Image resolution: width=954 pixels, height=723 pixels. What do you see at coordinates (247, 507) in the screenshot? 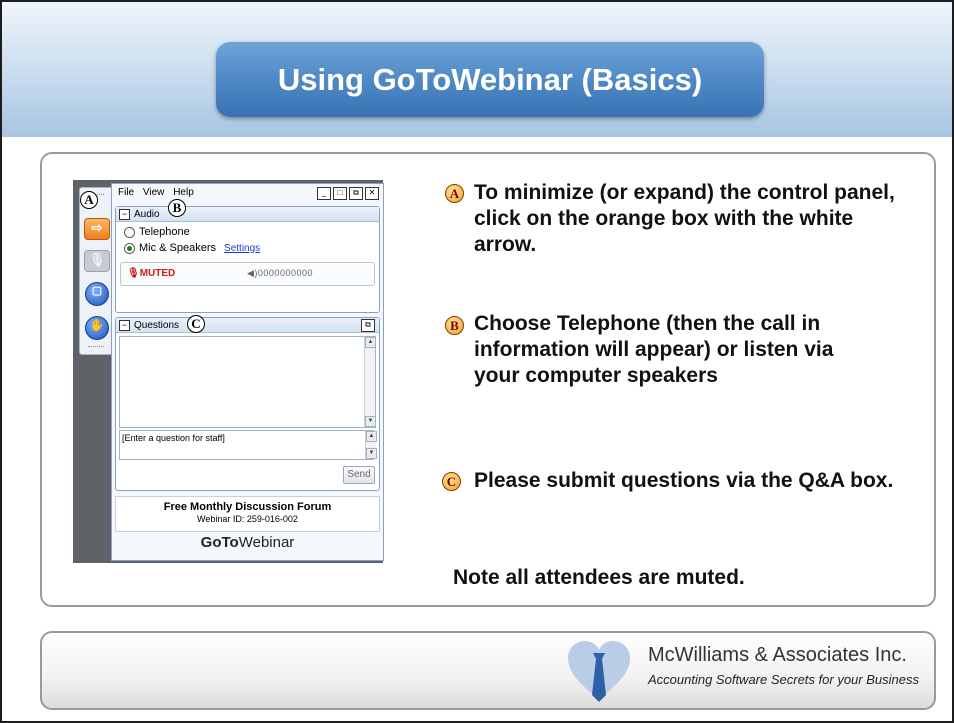
I see `webinar-title: Free Monthly Discussion Forum` at bounding box center [247, 507].